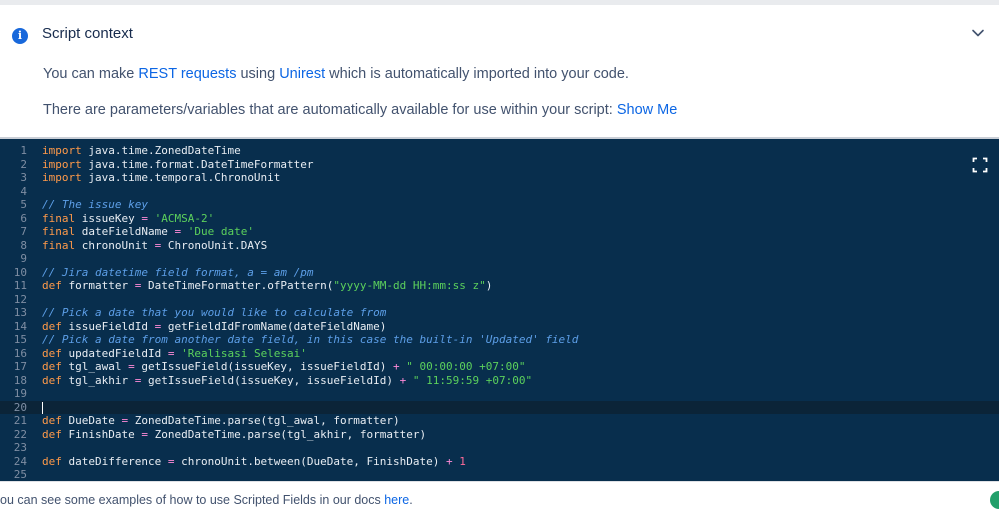 Image resolution: width=999 pixels, height=516 pixels. I want to click on line-number: 2, so click(23, 164).